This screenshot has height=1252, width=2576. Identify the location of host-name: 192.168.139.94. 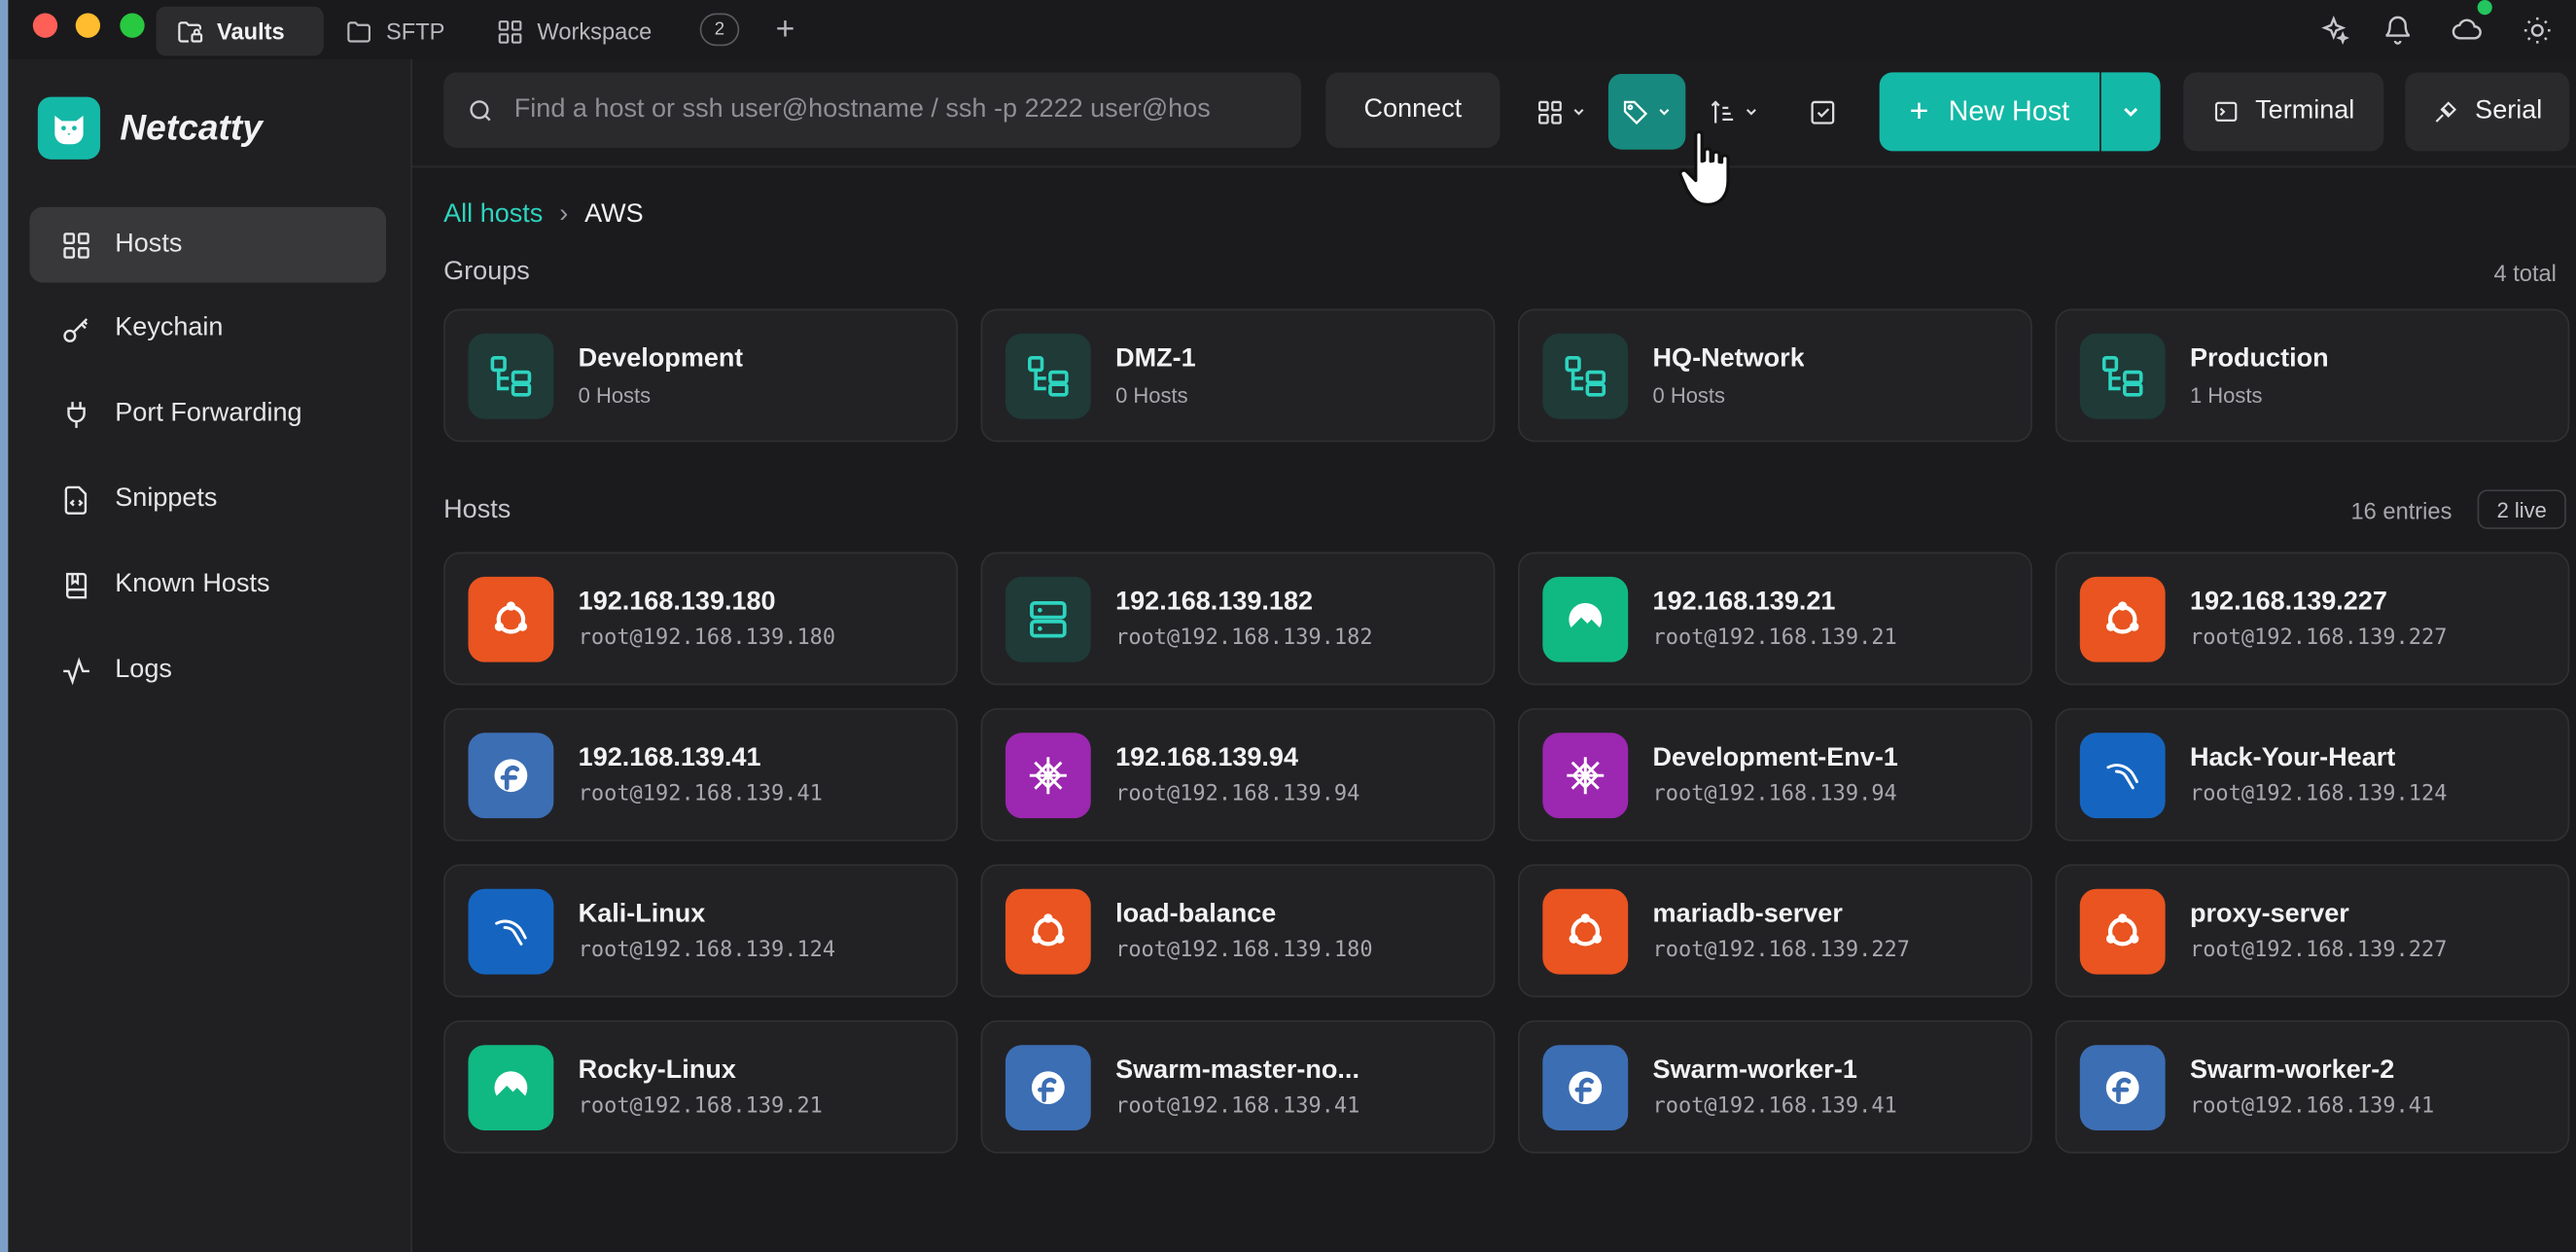
(1206, 757).